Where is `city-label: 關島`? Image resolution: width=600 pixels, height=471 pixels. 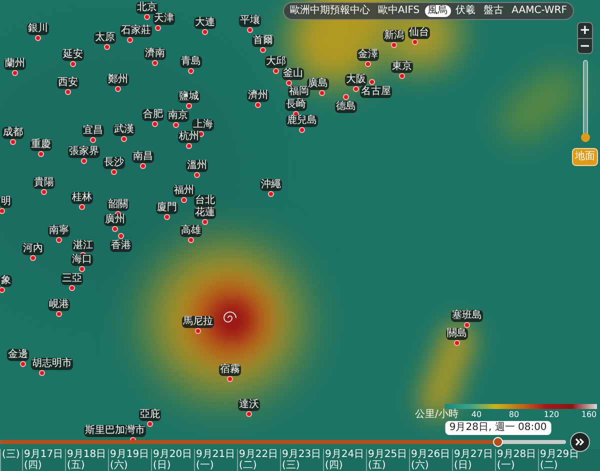
city-label: 關島 is located at coordinates (457, 334).